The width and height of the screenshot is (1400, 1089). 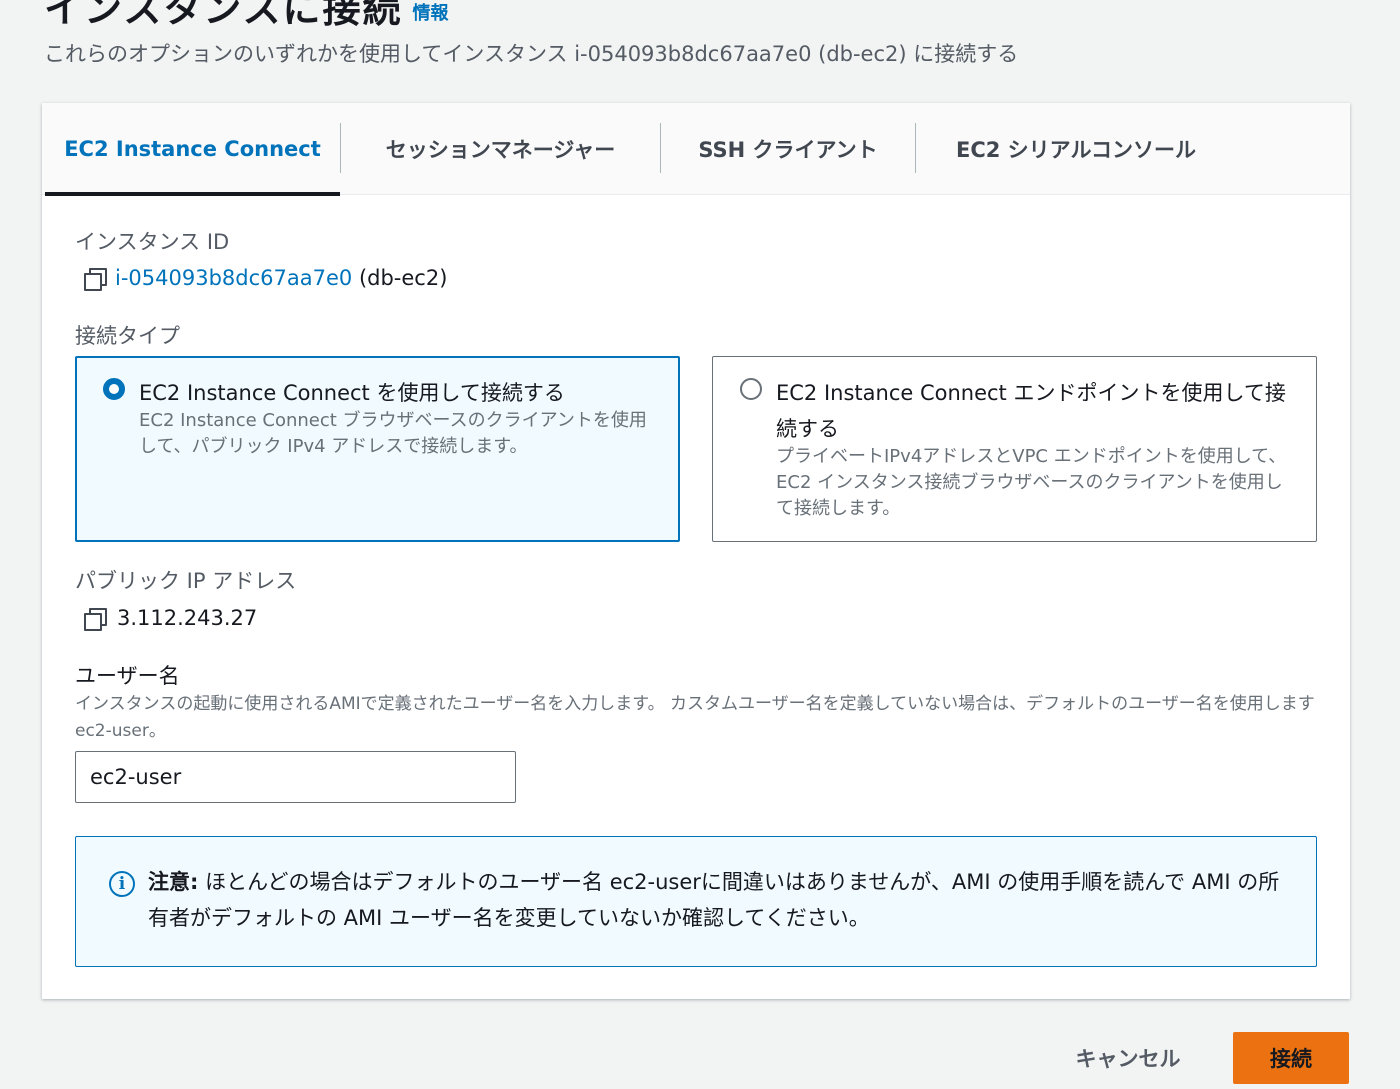 What do you see at coordinates (403, 278) in the screenshot?
I see `instance-name: (db-ec2)` at bounding box center [403, 278].